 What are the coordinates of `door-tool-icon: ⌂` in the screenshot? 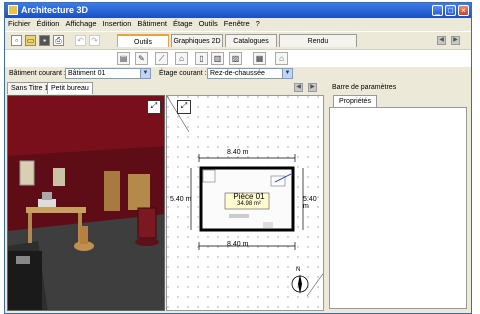 It's located at (181, 58).